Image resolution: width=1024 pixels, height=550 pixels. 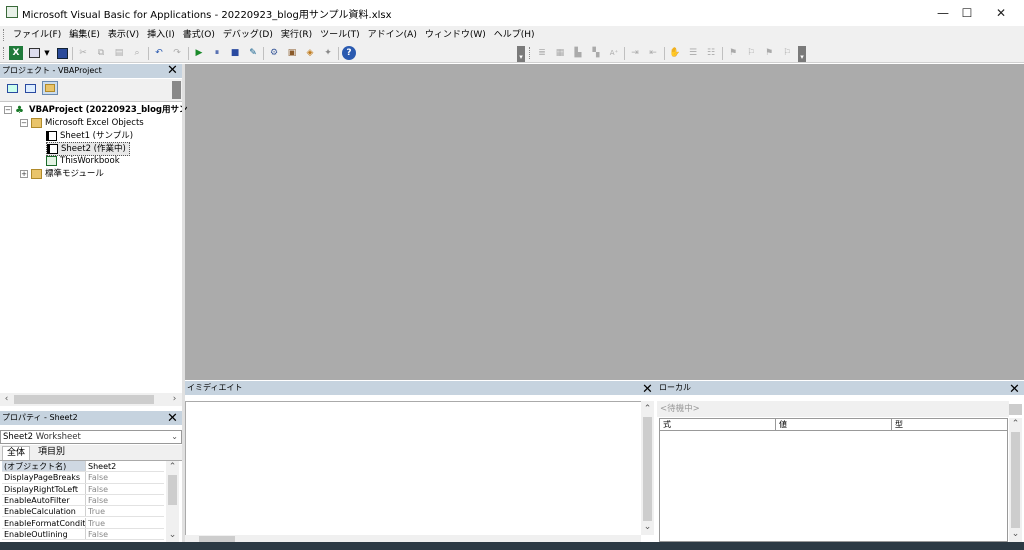 What do you see at coordinates (1014, 390) in the screenshot?
I see `locals-panel-close-icon: ✕` at bounding box center [1014, 390].